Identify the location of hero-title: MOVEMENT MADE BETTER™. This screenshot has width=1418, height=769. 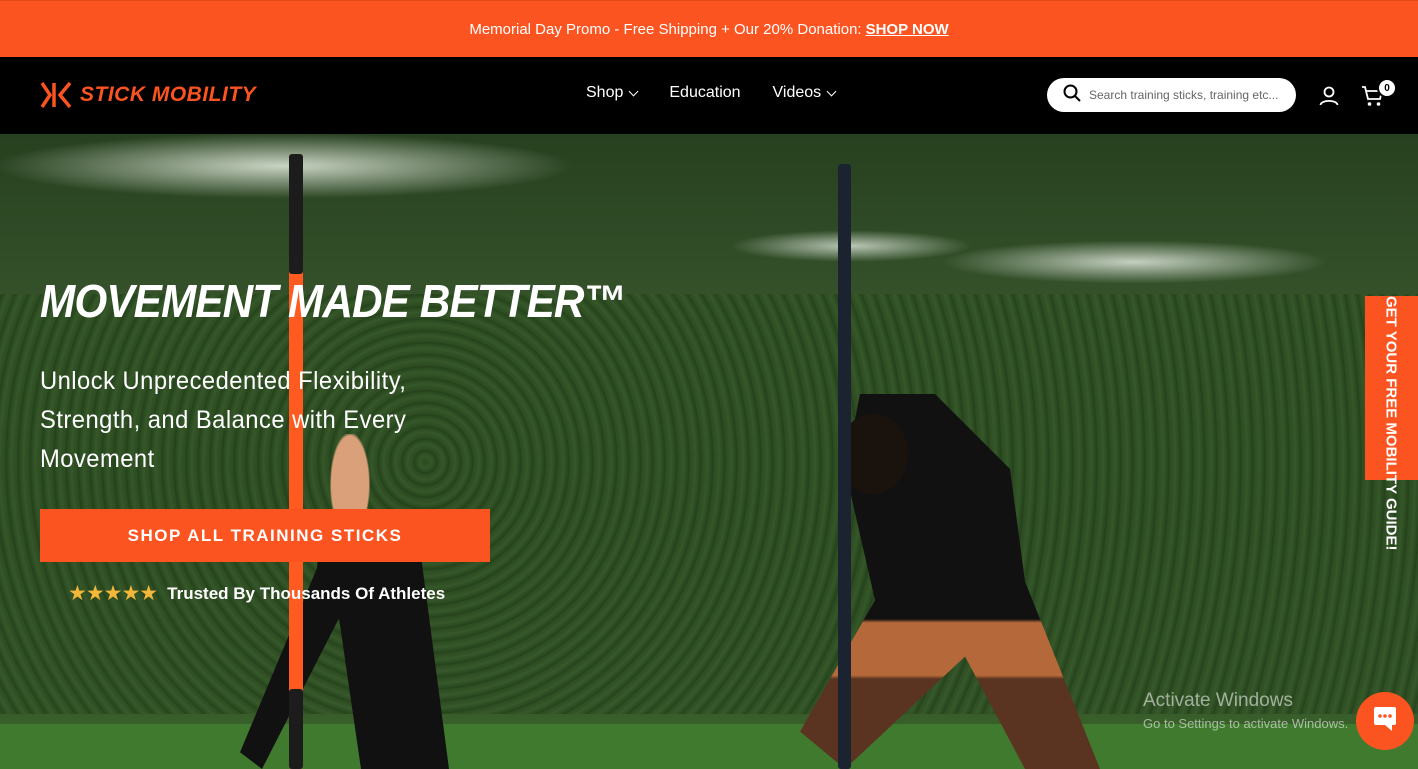
(333, 301).